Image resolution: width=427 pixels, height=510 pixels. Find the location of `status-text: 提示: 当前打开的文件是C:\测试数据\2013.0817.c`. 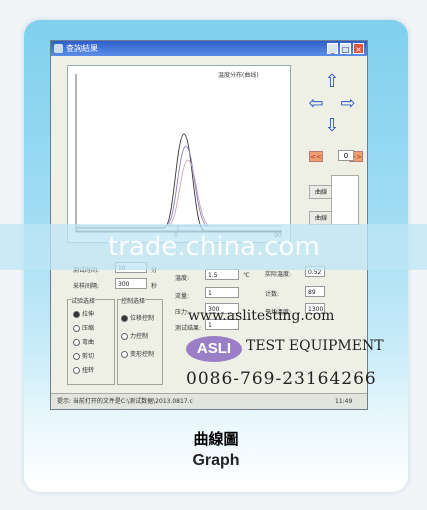

status-text: 提示: 当前打开的文件是C:\测试数据\2013.0817.c is located at coordinates (125, 401).